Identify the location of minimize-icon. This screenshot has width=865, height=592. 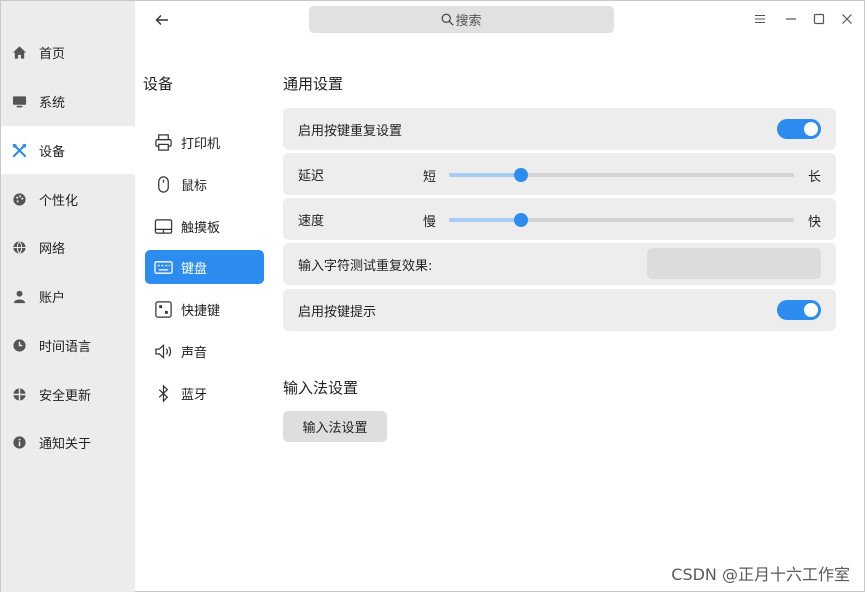
(791, 19).